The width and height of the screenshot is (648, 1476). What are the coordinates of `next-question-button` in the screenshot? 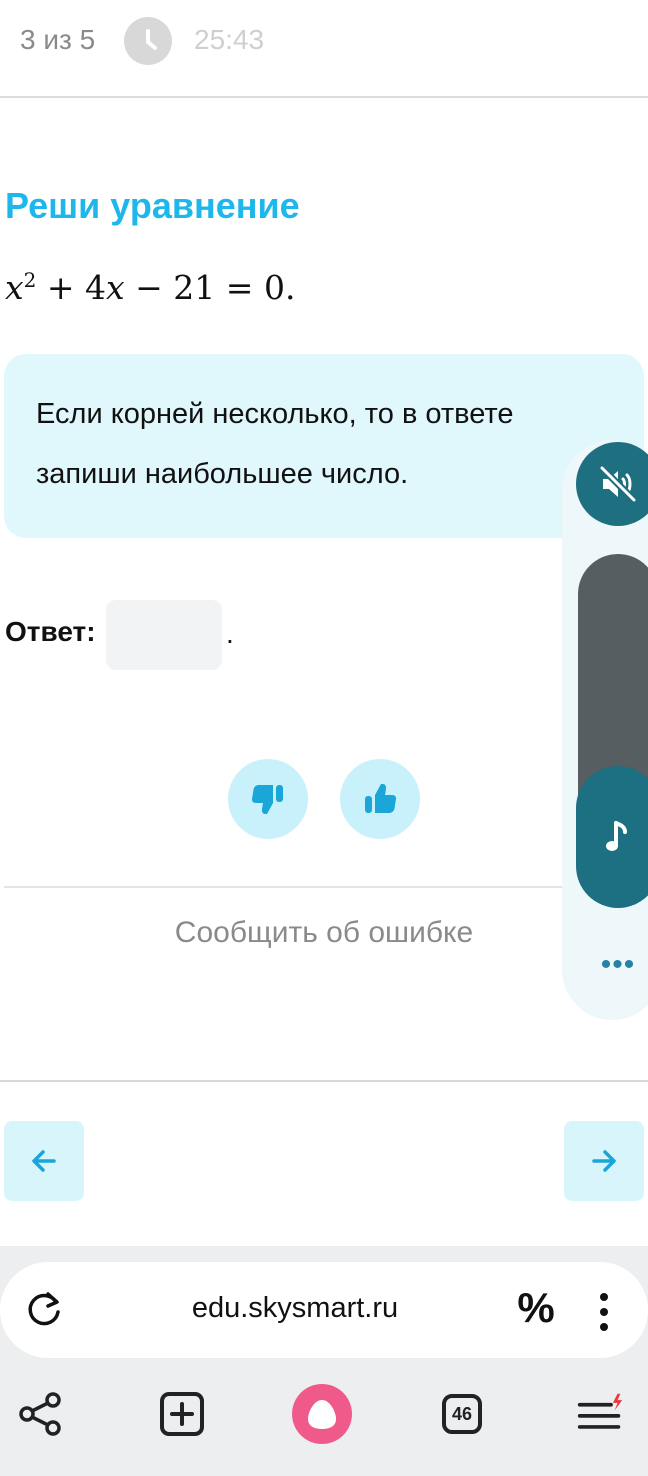 It's located at (604, 1161).